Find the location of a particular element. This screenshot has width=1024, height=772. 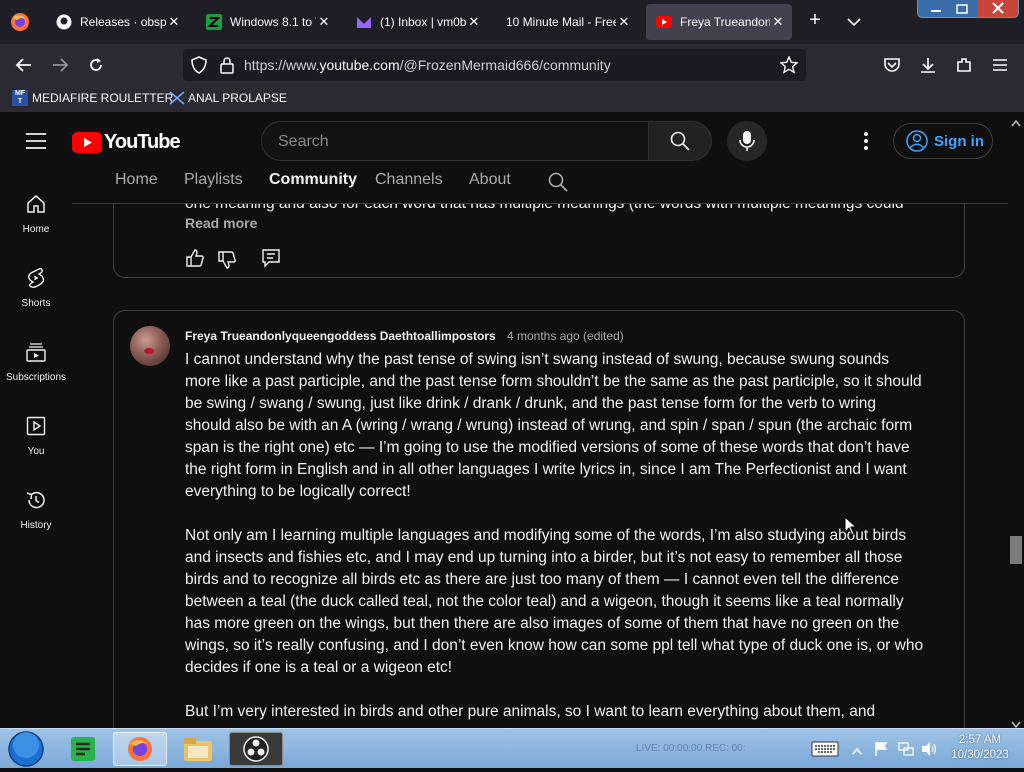

search-button is located at coordinates (680, 141).